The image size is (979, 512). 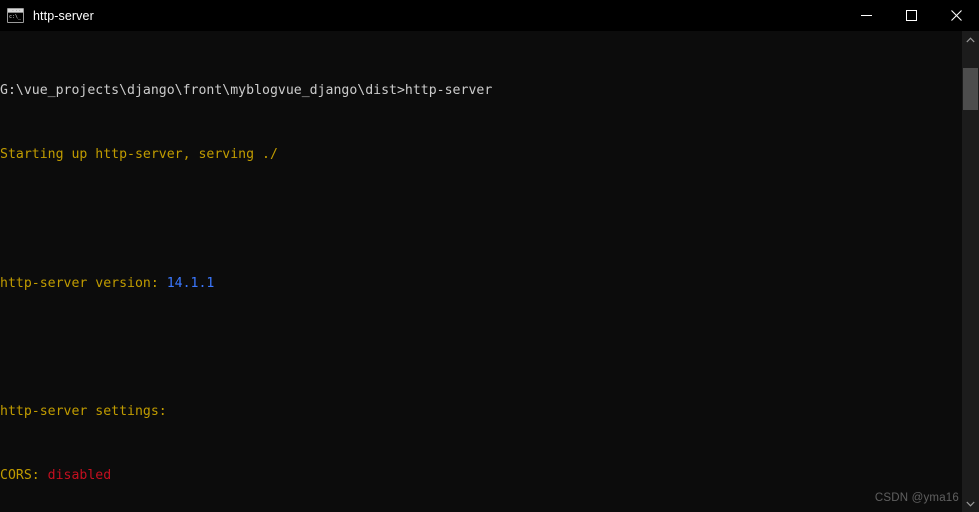 I want to click on close-button, so click(x=956, y=15).